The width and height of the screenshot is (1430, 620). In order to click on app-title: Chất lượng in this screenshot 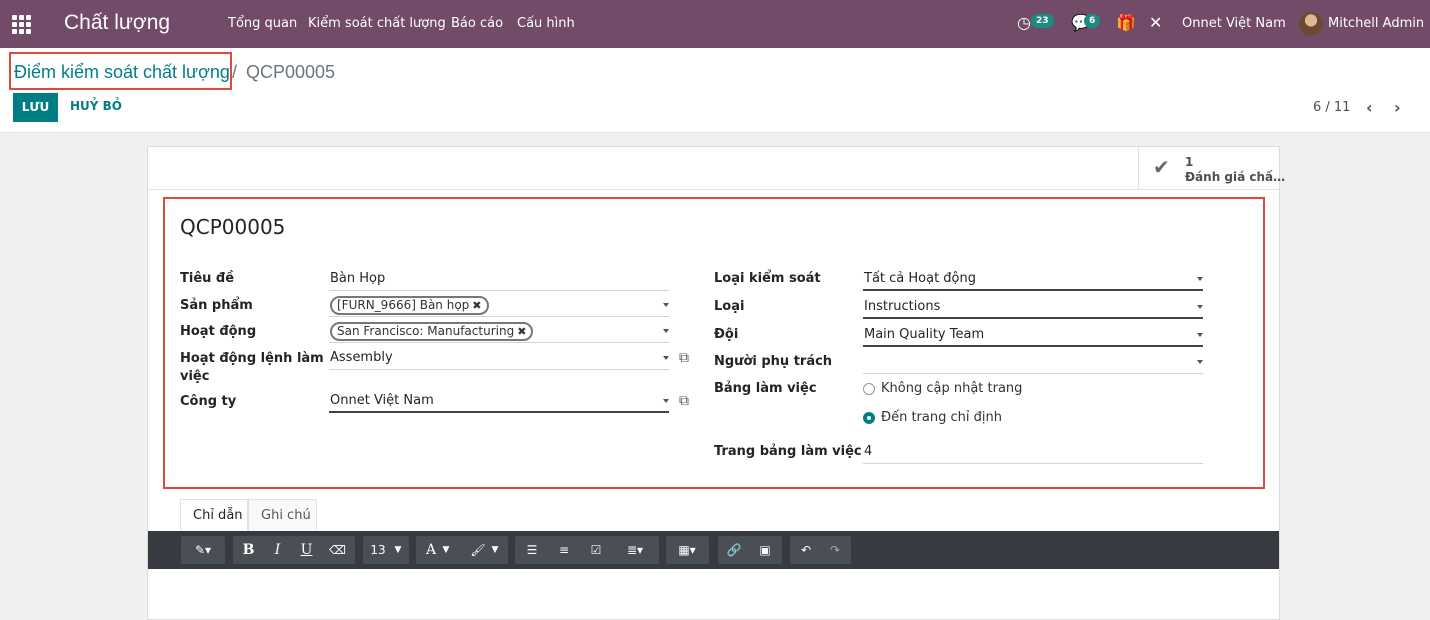, I will do `click(117, 23)`.